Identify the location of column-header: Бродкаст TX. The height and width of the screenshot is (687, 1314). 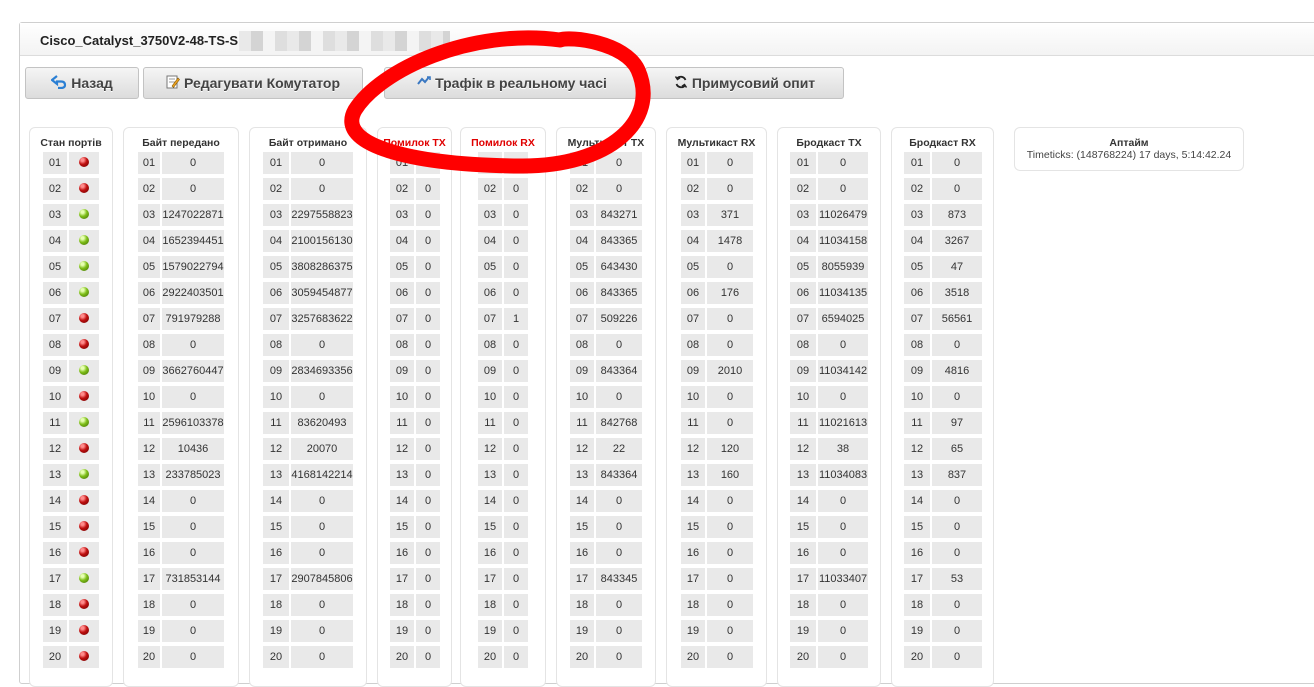
(829, 143).